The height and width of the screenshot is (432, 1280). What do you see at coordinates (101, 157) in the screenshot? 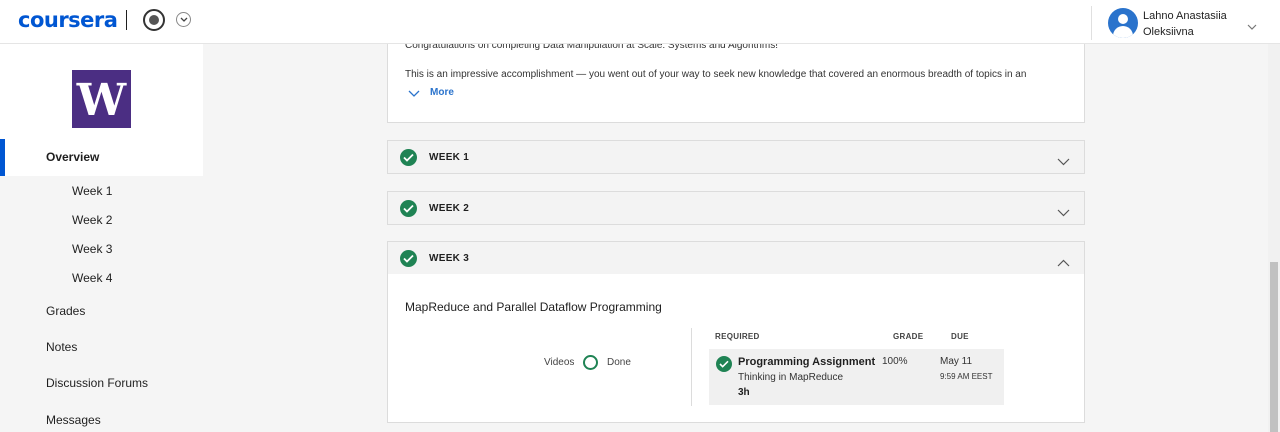
I see `sidebar-item-overview: Overview` at bounding box center [101, 157].